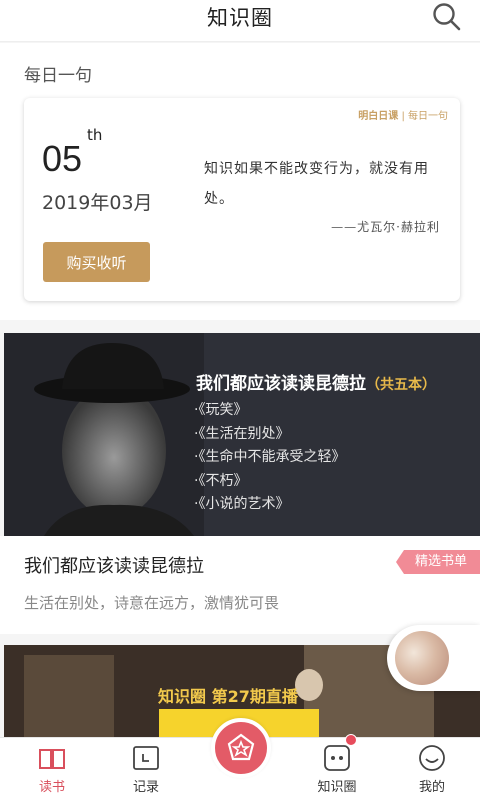  Describe the element at coordinates (221, 410) in the screenshot. I see `book-item: ·《玩笑》` at that location.